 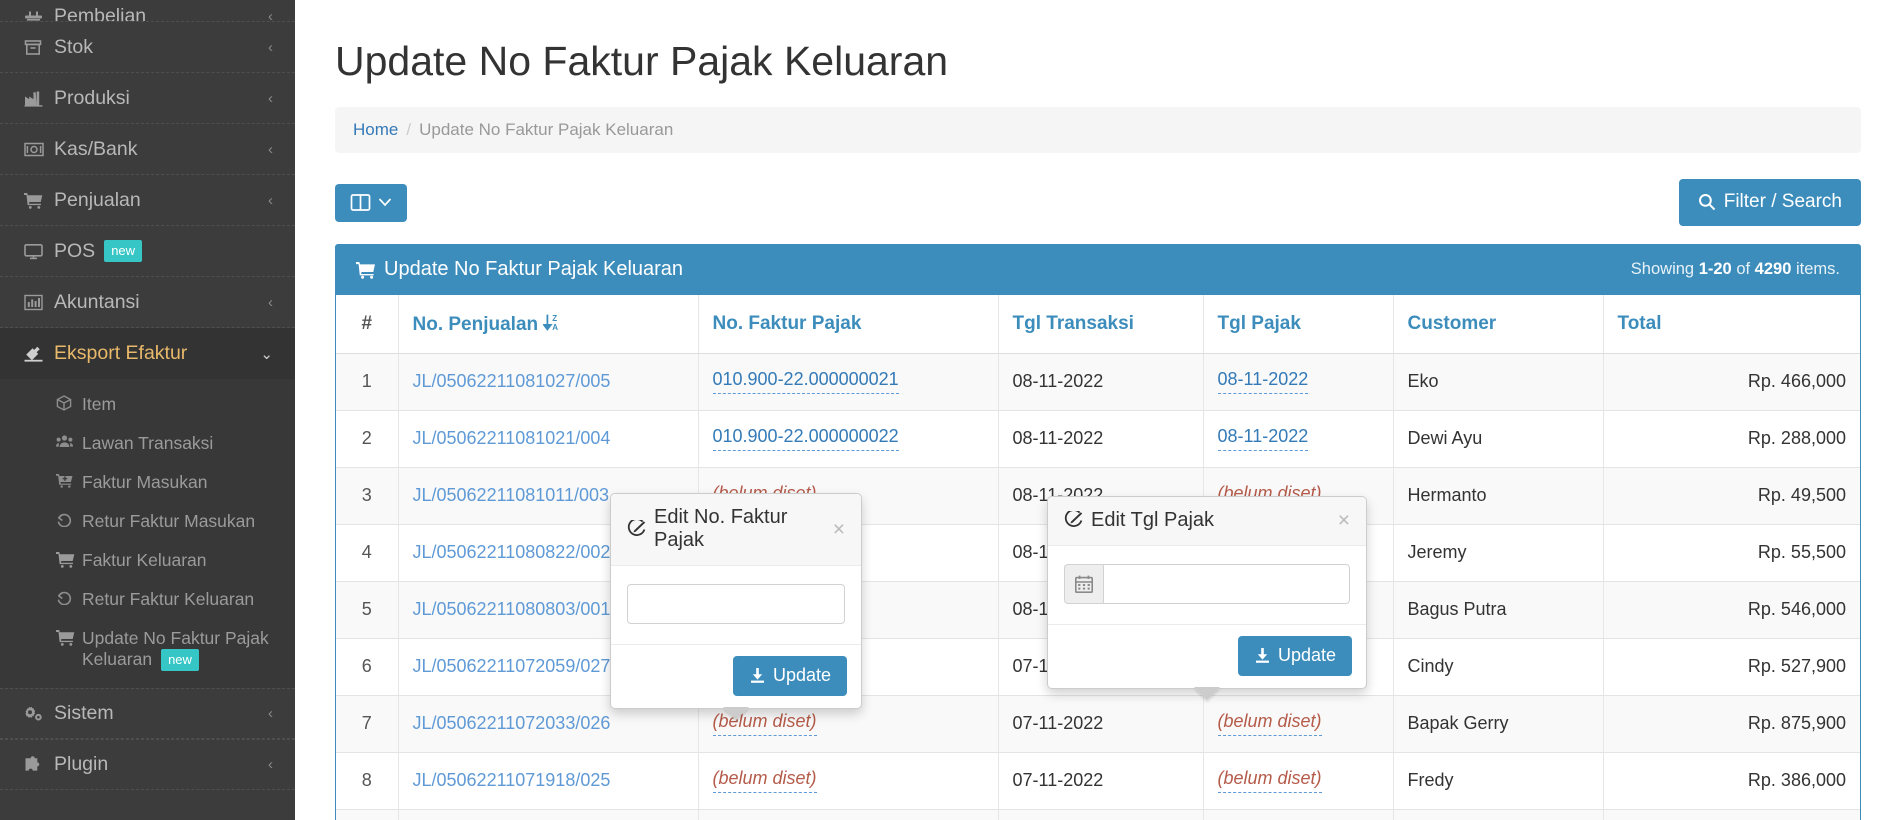 What do you see at coordinates (367, 382) in the screenshot?
I see `row-number: 1` at bounding box center [367, 382].